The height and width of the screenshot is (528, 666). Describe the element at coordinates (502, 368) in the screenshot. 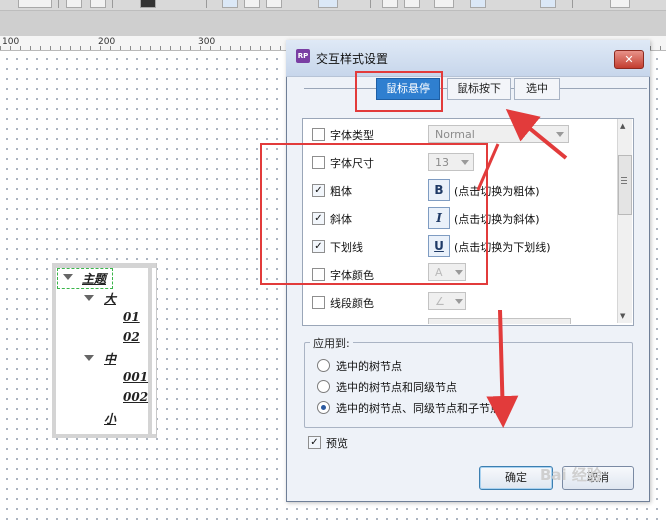

I see `arrow-to-apply-option` at that location.